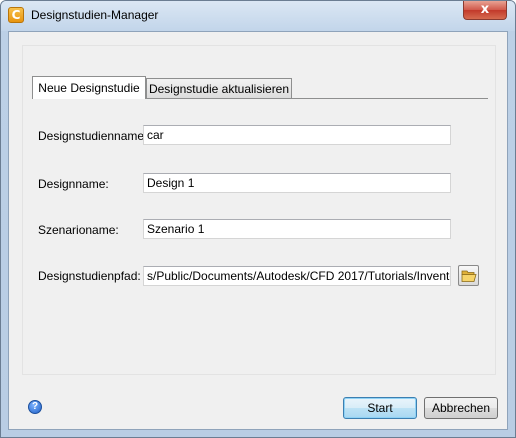 Image resolution: width=516 pixels, height=438 pixels. What do you see at coordinates (219, 88) in the screenshot?
I see `tab-update-design-study: Designstudie aktualisieren` at bounding box center [219, 88].